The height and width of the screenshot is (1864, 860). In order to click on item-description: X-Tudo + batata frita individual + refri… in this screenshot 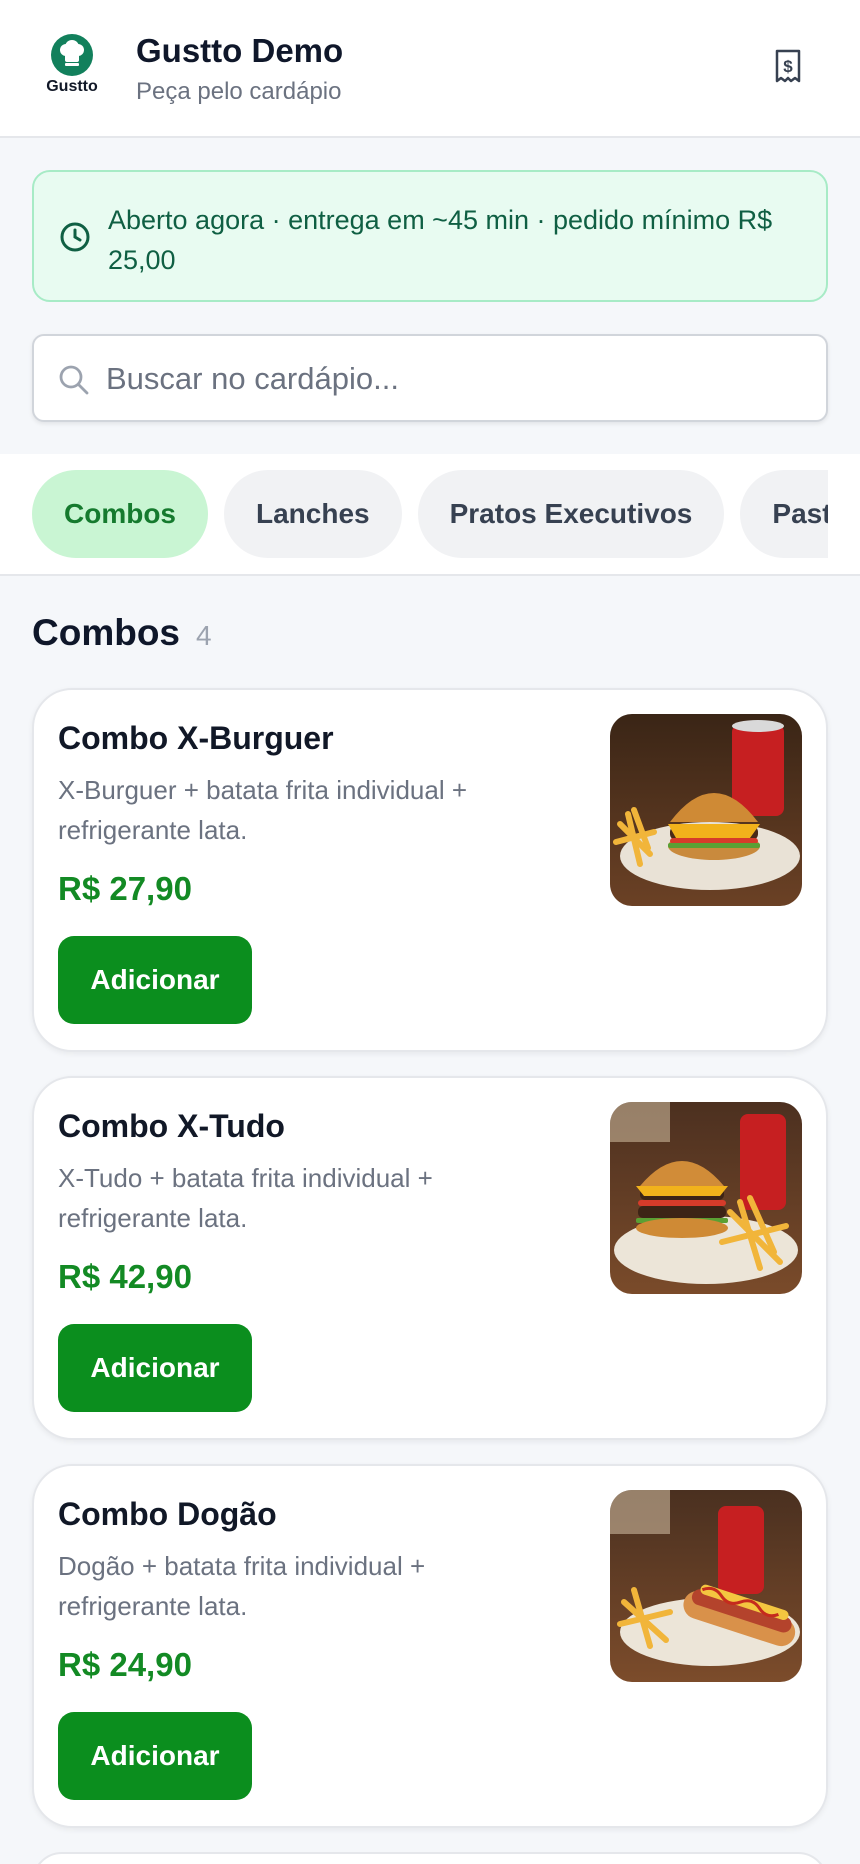, I will do `click(245, 1198)`.